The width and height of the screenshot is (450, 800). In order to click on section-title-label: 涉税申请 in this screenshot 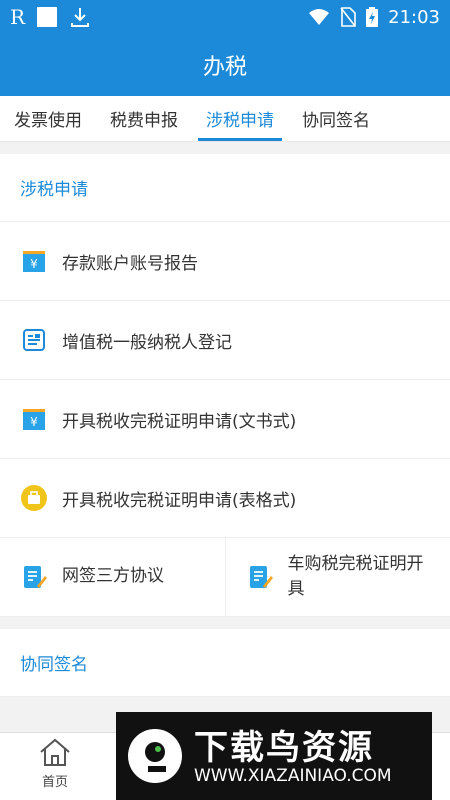, I will do `click(54, 190)`.